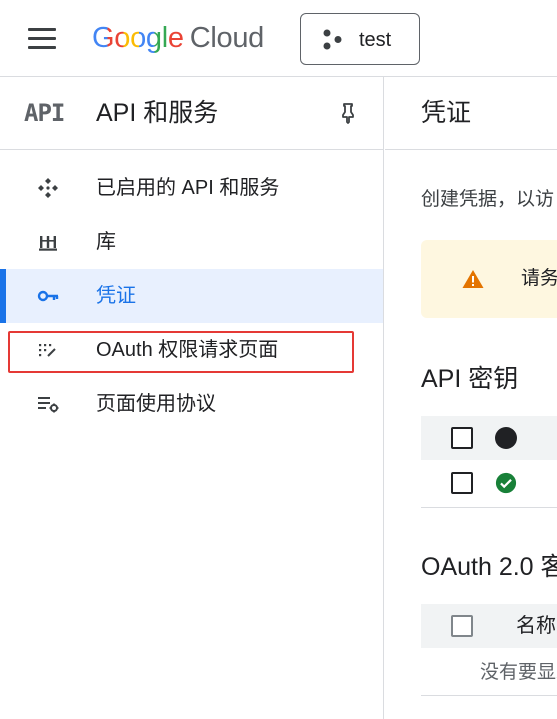  What do you see at coordinates (138, 38) in the screenshot?
I see `logo-google-text: Google` at bounding box center [138, 38].